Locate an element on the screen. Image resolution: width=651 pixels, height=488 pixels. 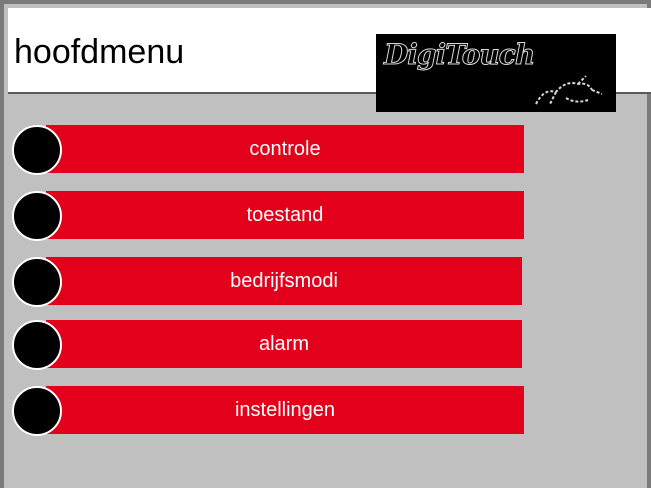
menu-item-controle: controle is located at coordinates (268, 150).